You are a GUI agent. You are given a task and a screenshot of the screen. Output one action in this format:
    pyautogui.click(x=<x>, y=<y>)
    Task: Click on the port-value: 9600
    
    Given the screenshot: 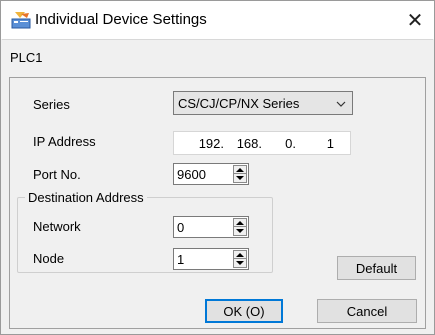 What is the action you would take?
    pyautogui.click(x=191, y=174)
    